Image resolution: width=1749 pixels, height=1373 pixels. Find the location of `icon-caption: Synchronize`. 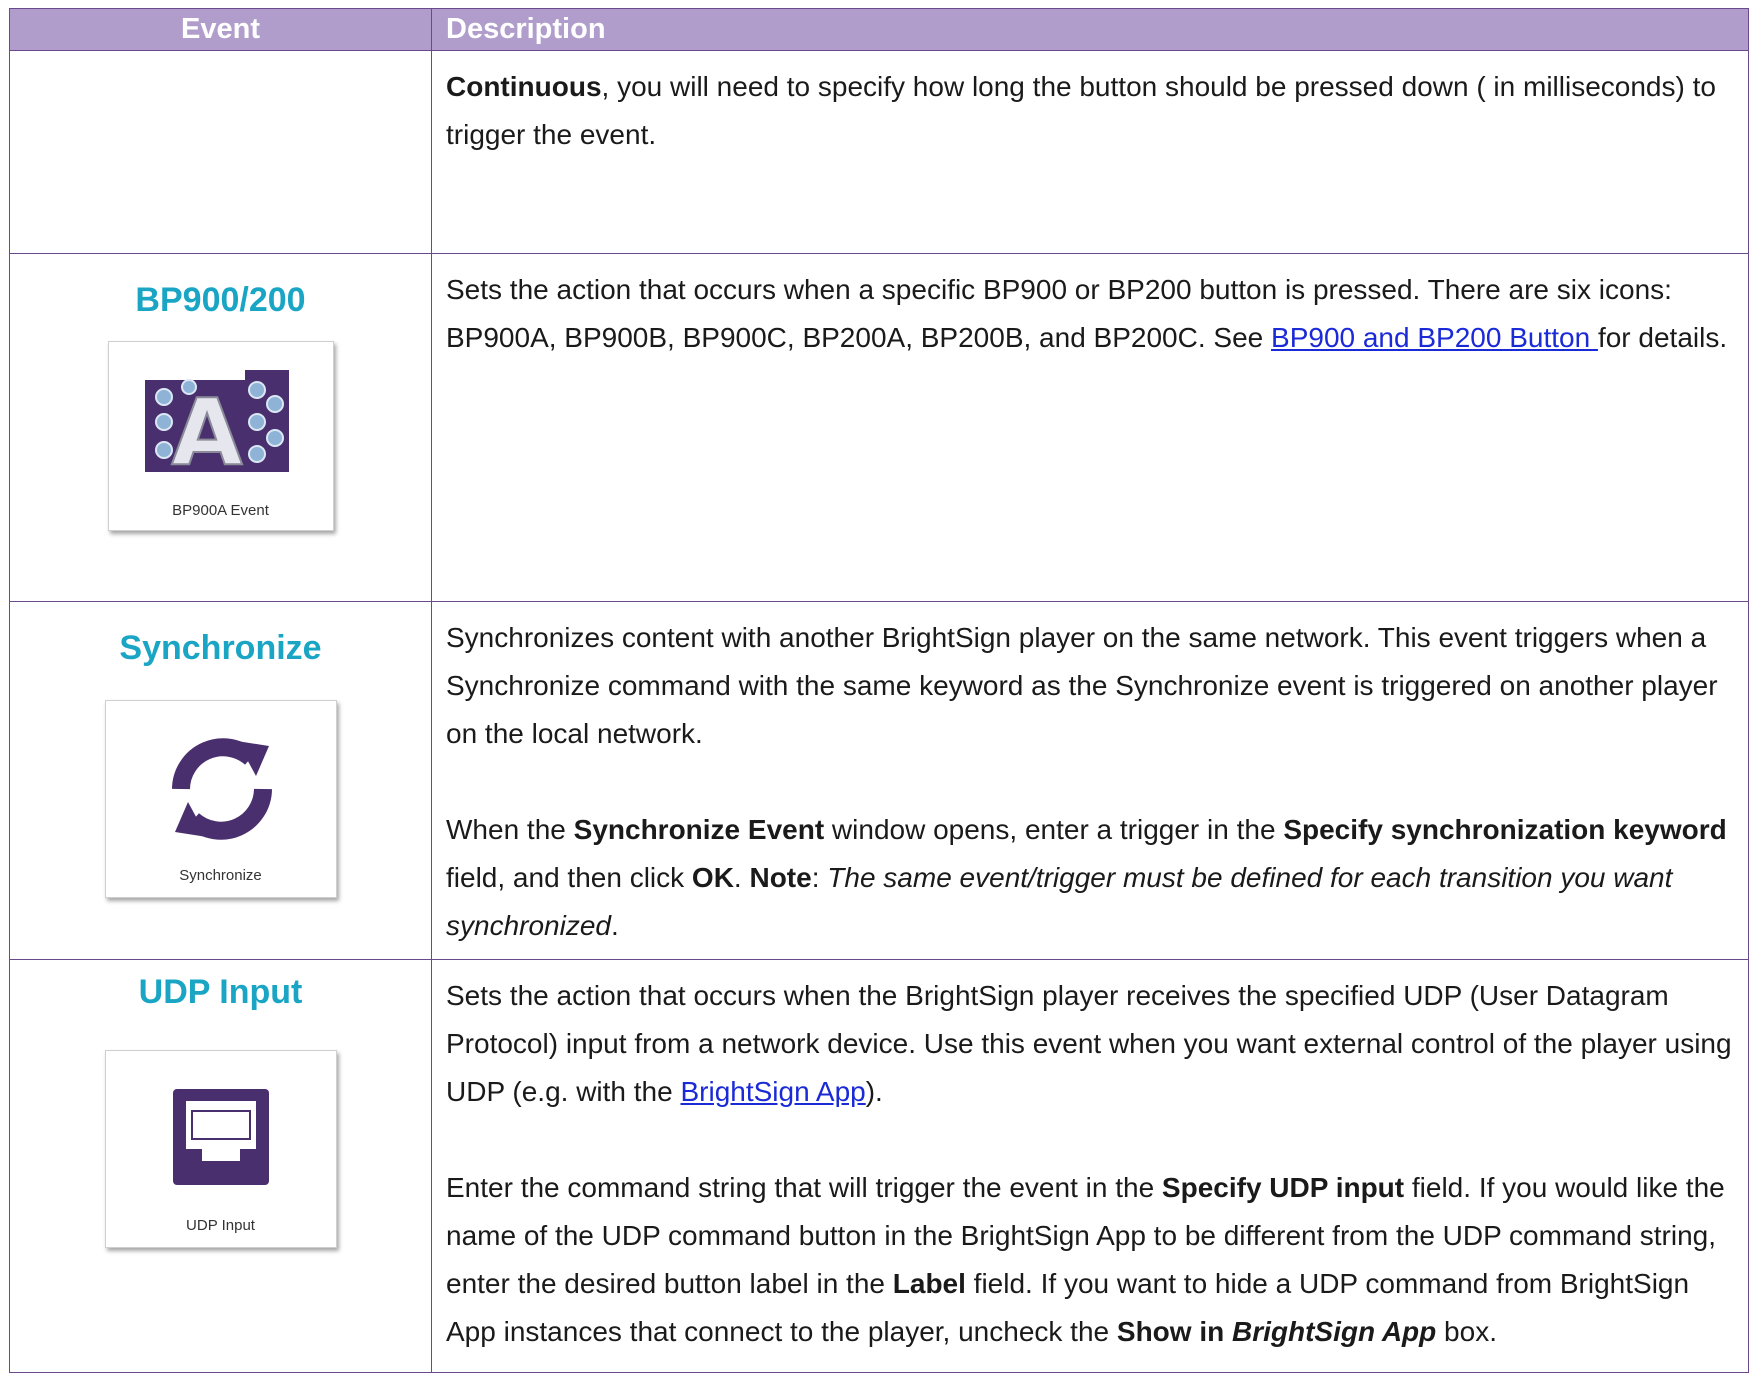

icon-caption: Synchronize is located at coordinates (220, 875).